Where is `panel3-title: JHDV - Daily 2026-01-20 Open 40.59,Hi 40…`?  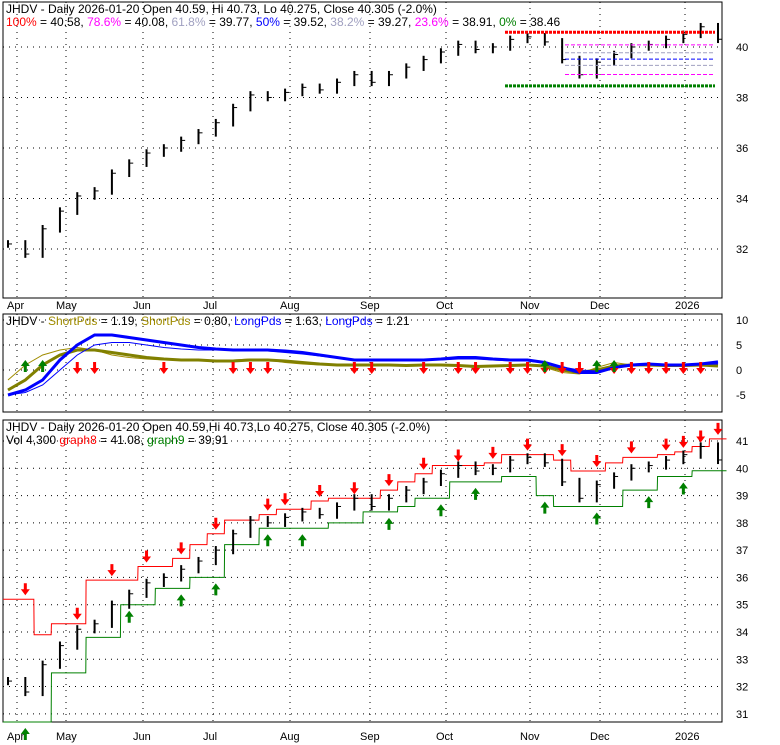
panel3-title: JHDV - Daily 2026-01-20 Open 40.59,Hi 40… is located at coordinates (218, 427).